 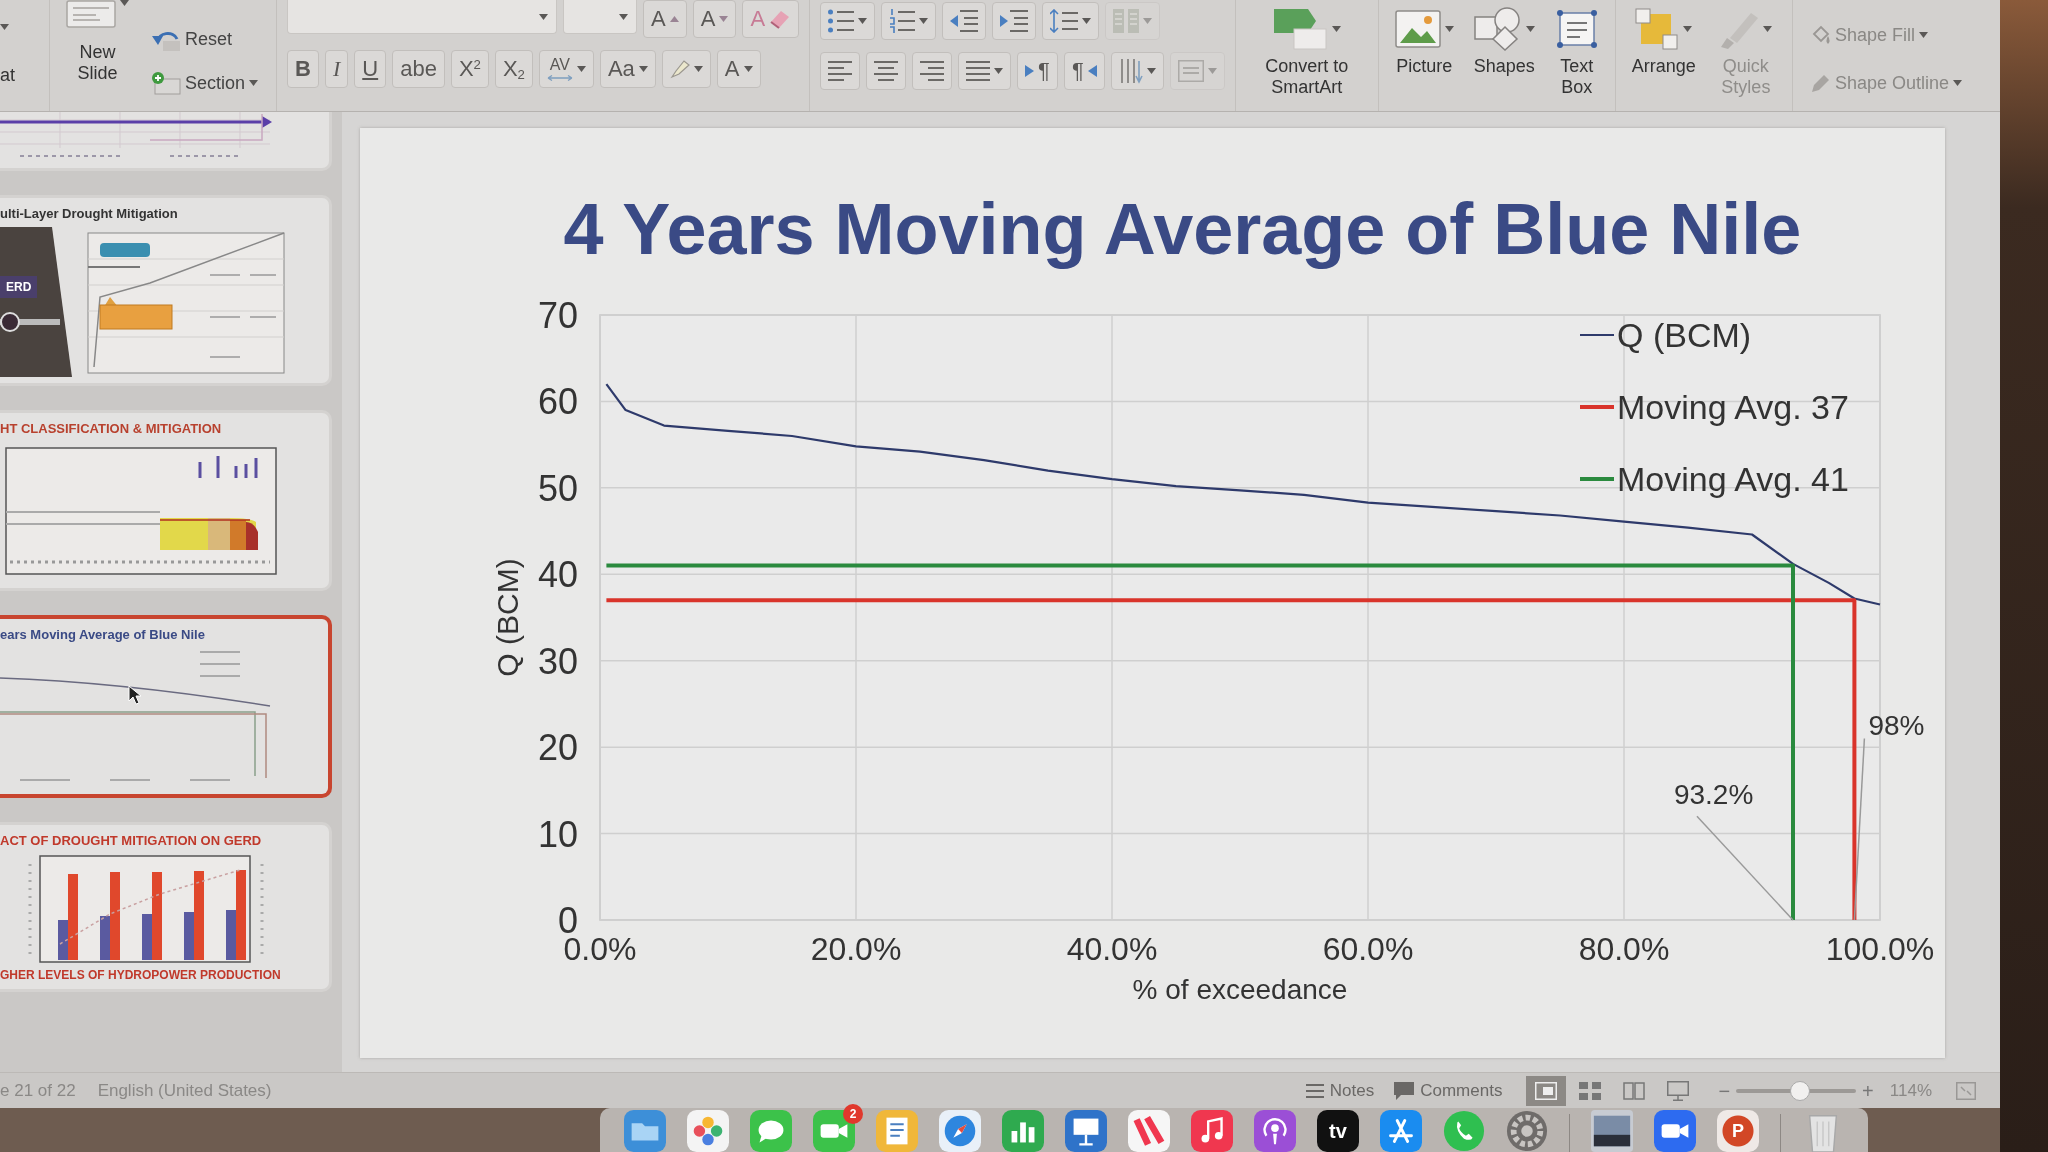 What do you see at coordinates (645, 1131) in the screenshot?
I see `folder-icon` at bounding box center [645, 1131].